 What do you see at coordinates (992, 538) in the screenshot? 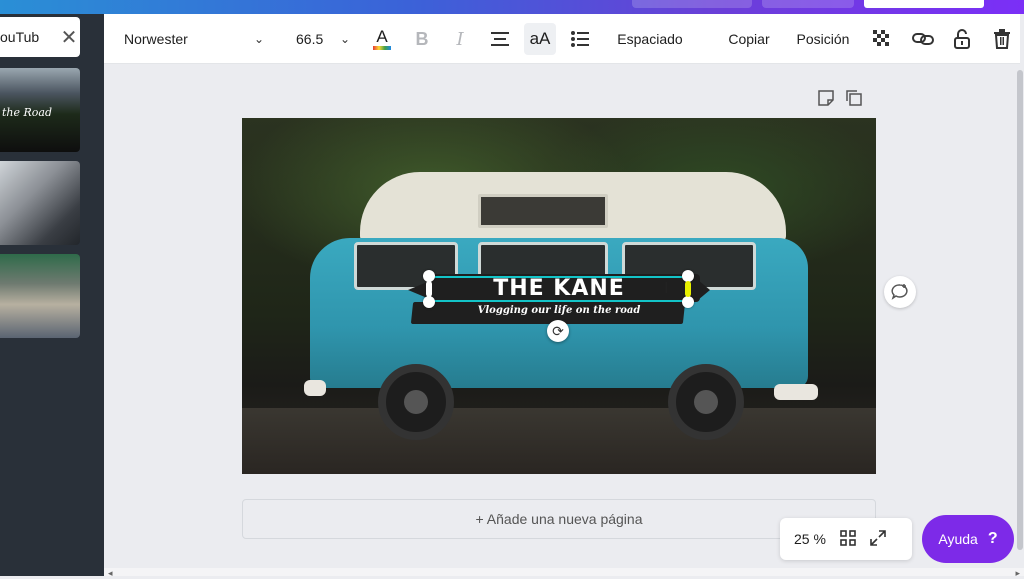
I see `question-icon: ?` at bounding box center [992, 538].